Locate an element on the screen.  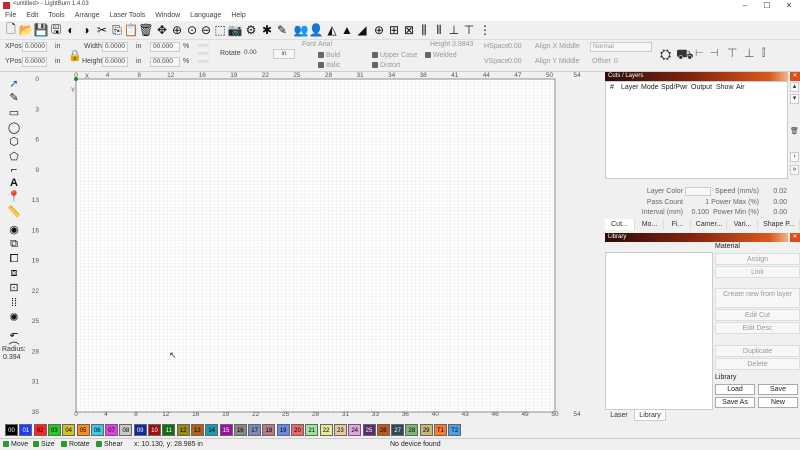
shapes-icon: ▲ is located at coordinates (347, 30).